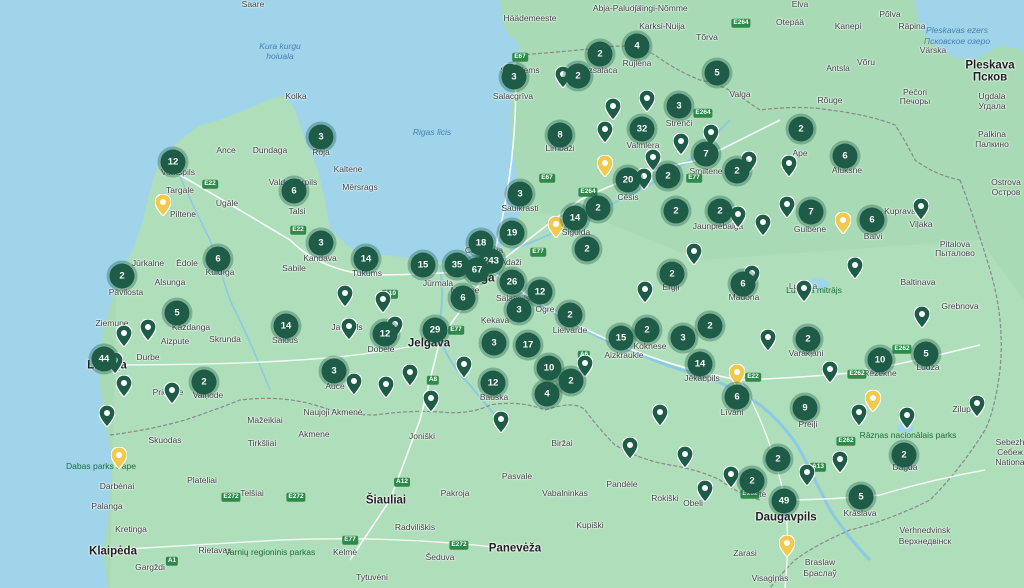  What do you see at coordinates (528, 345) in the screenshot?
I see `marker-cluster: 17` at bounding box center [528, 345].